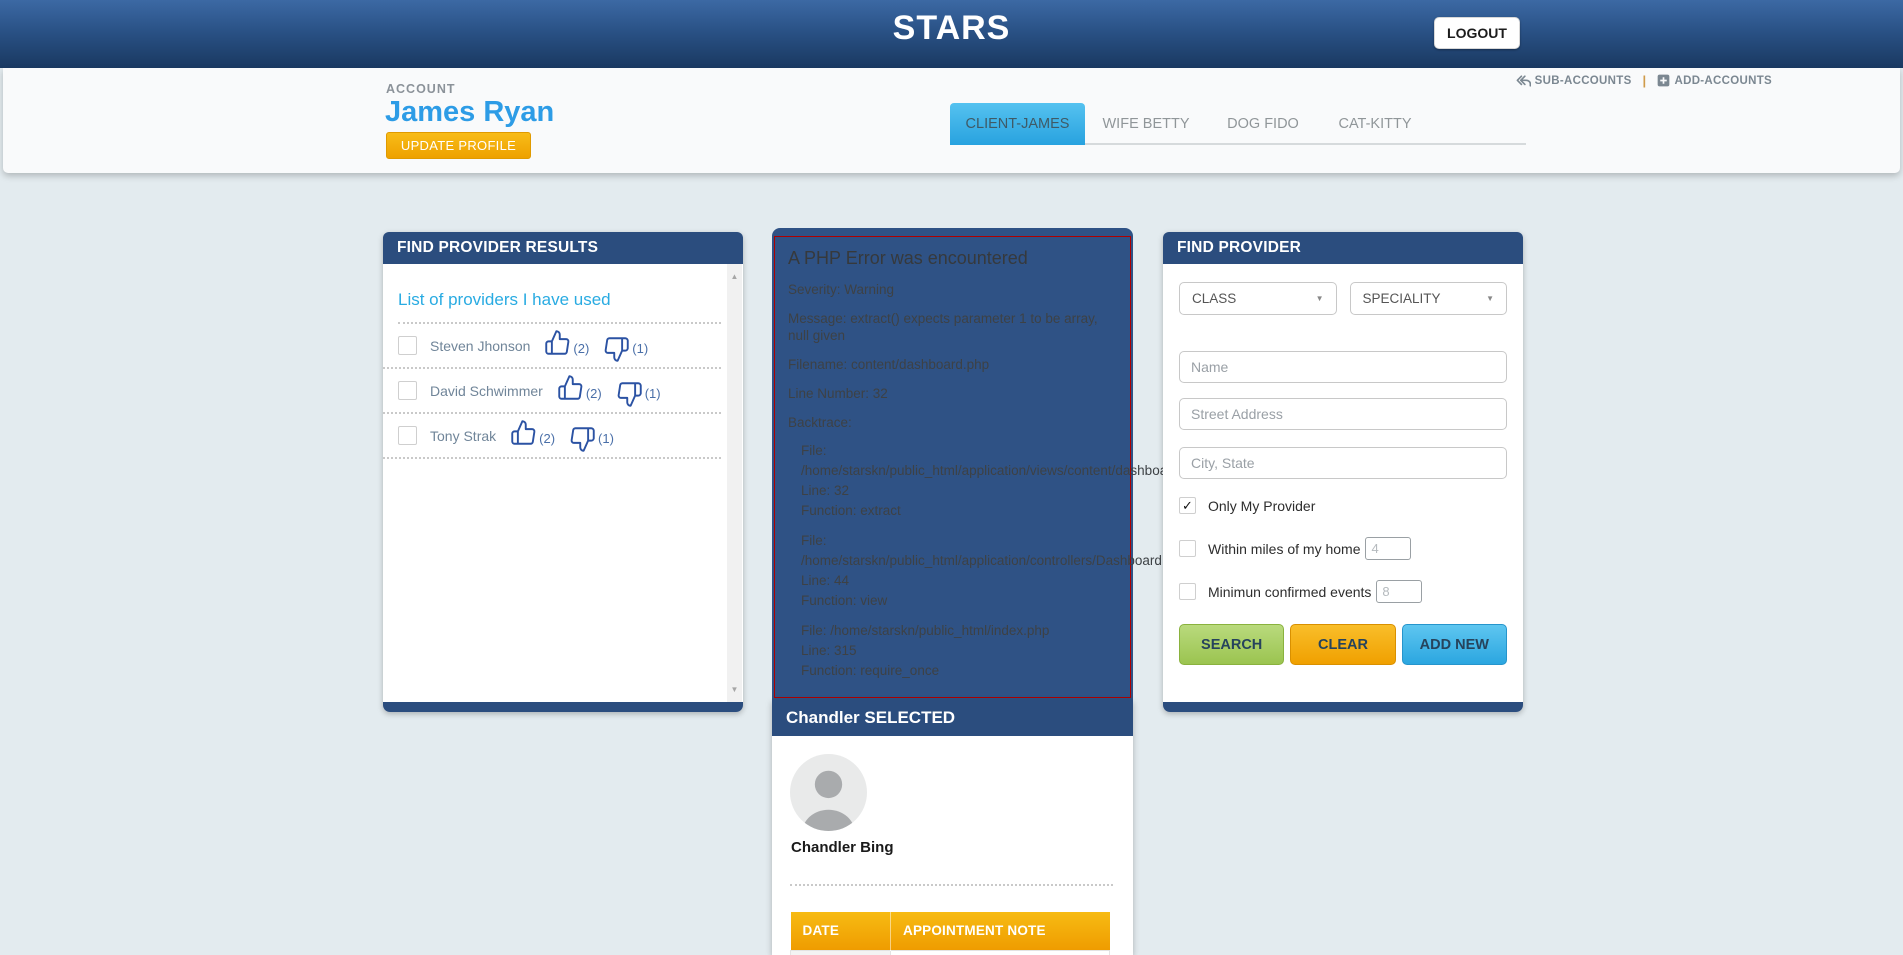 The image size is (1903, 955). What do you see at coordinates (1017, 124) in the screenshot?
I see `tab-client-james: CLIENT-JAMES` at bounding box center [1017, 124].